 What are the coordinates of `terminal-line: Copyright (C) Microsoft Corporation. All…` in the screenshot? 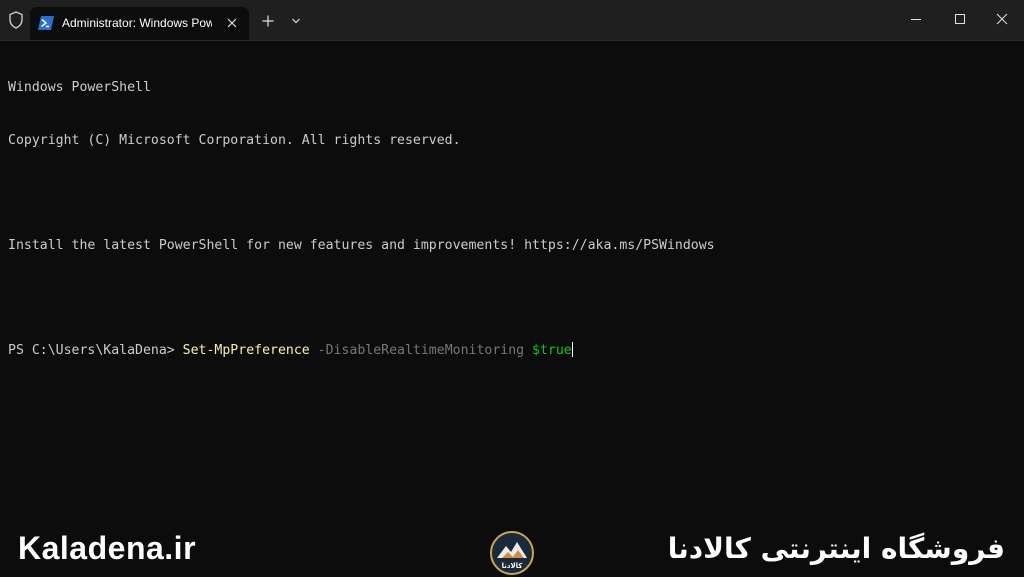 It's located at (234, 140).